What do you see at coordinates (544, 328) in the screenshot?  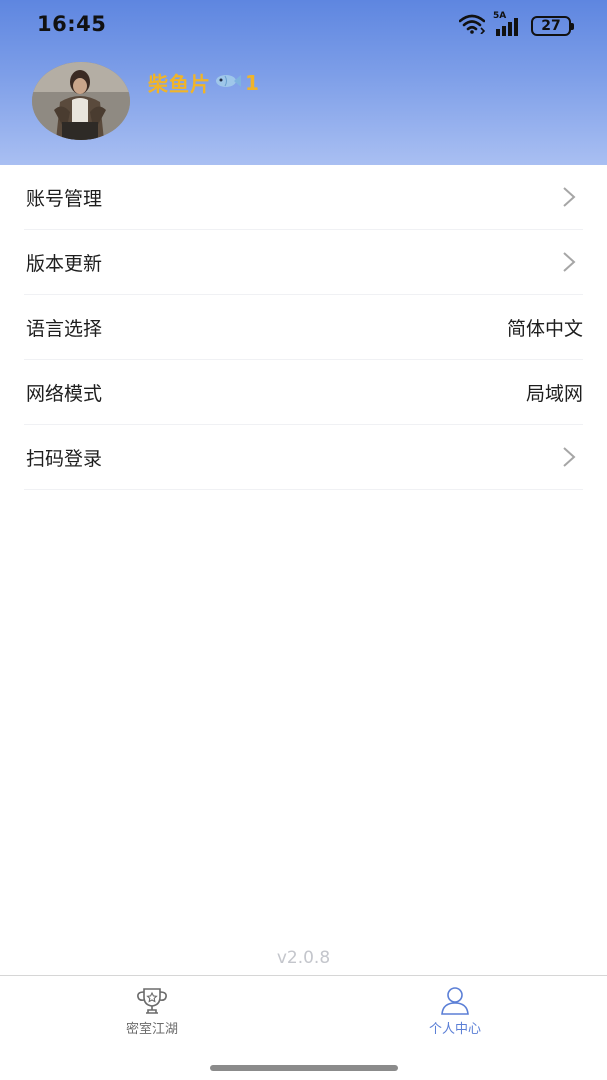 I see `language-value: 简体中文` at bounding box center [544, 328].